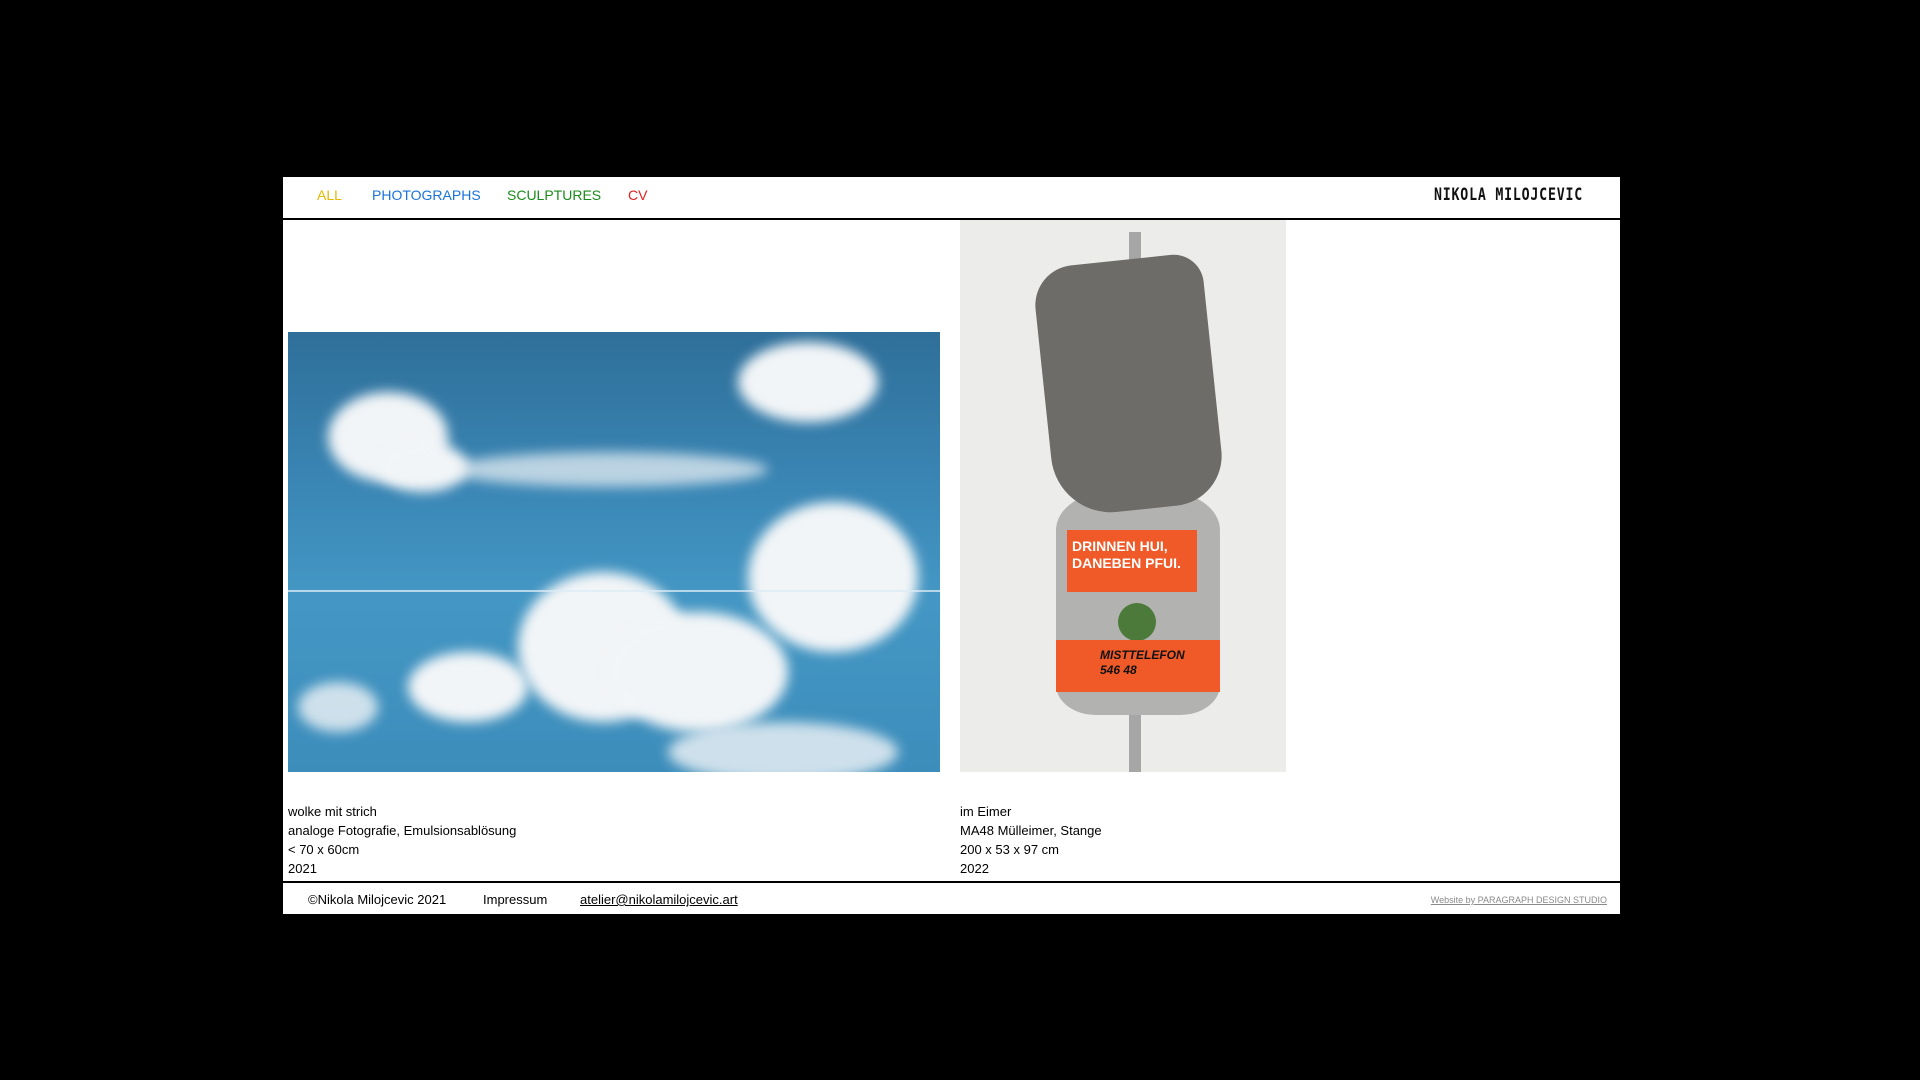  What do you see at coordinates (515, 899) in the screenshot?
I see `footer-impressum-link: Impressum` at bounding box center [515, 899].